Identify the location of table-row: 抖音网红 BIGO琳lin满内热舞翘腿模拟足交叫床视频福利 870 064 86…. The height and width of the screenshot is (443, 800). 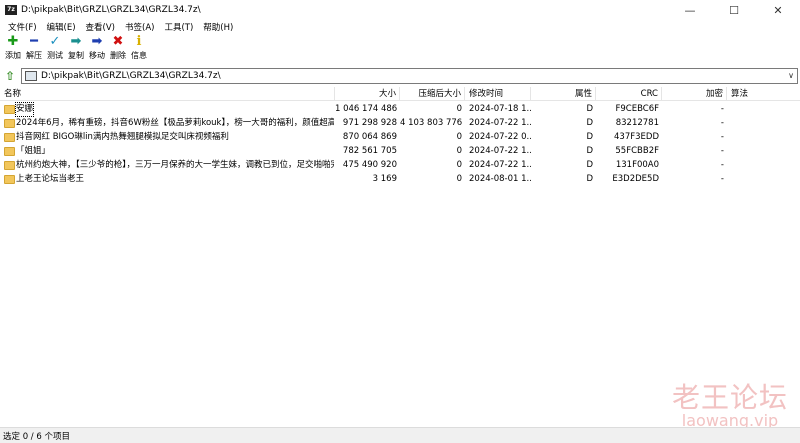
(400, 137).